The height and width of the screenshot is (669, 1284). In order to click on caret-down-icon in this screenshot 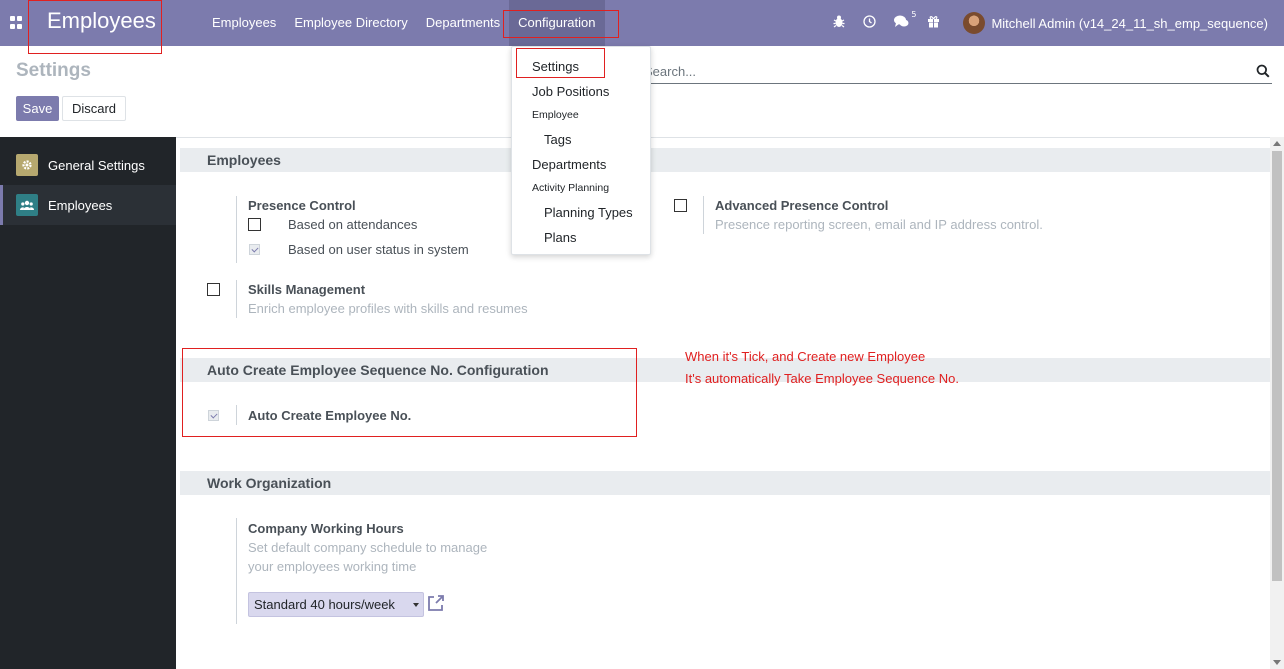, I will do `click(416, 605)`.